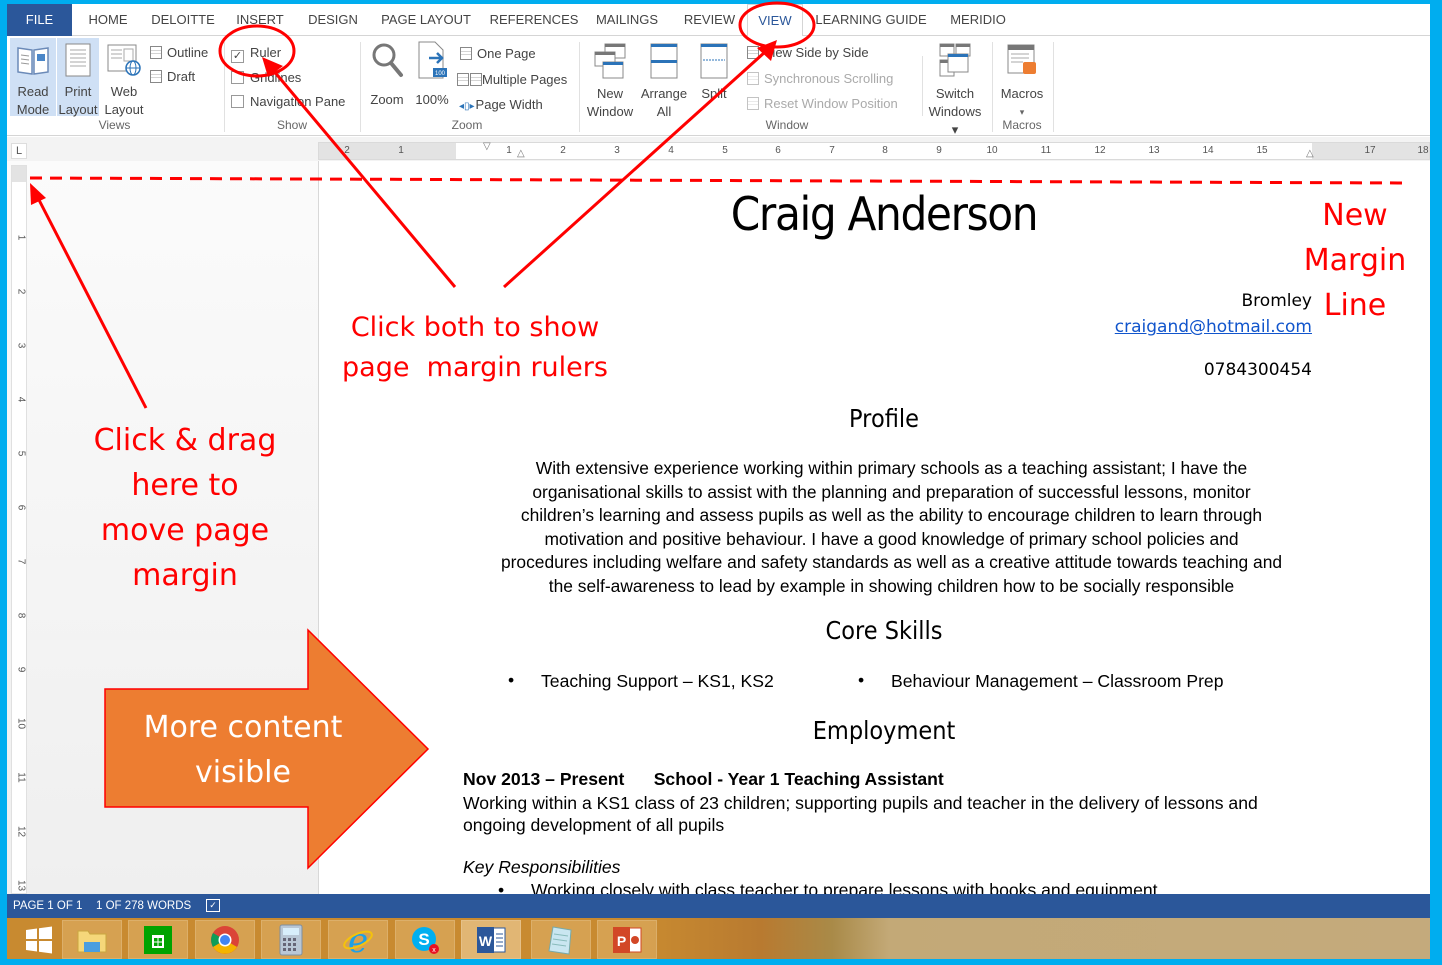  Describe the element at coordinates (714, 93) in the screenshot. I see `split-label: Split` at that location.